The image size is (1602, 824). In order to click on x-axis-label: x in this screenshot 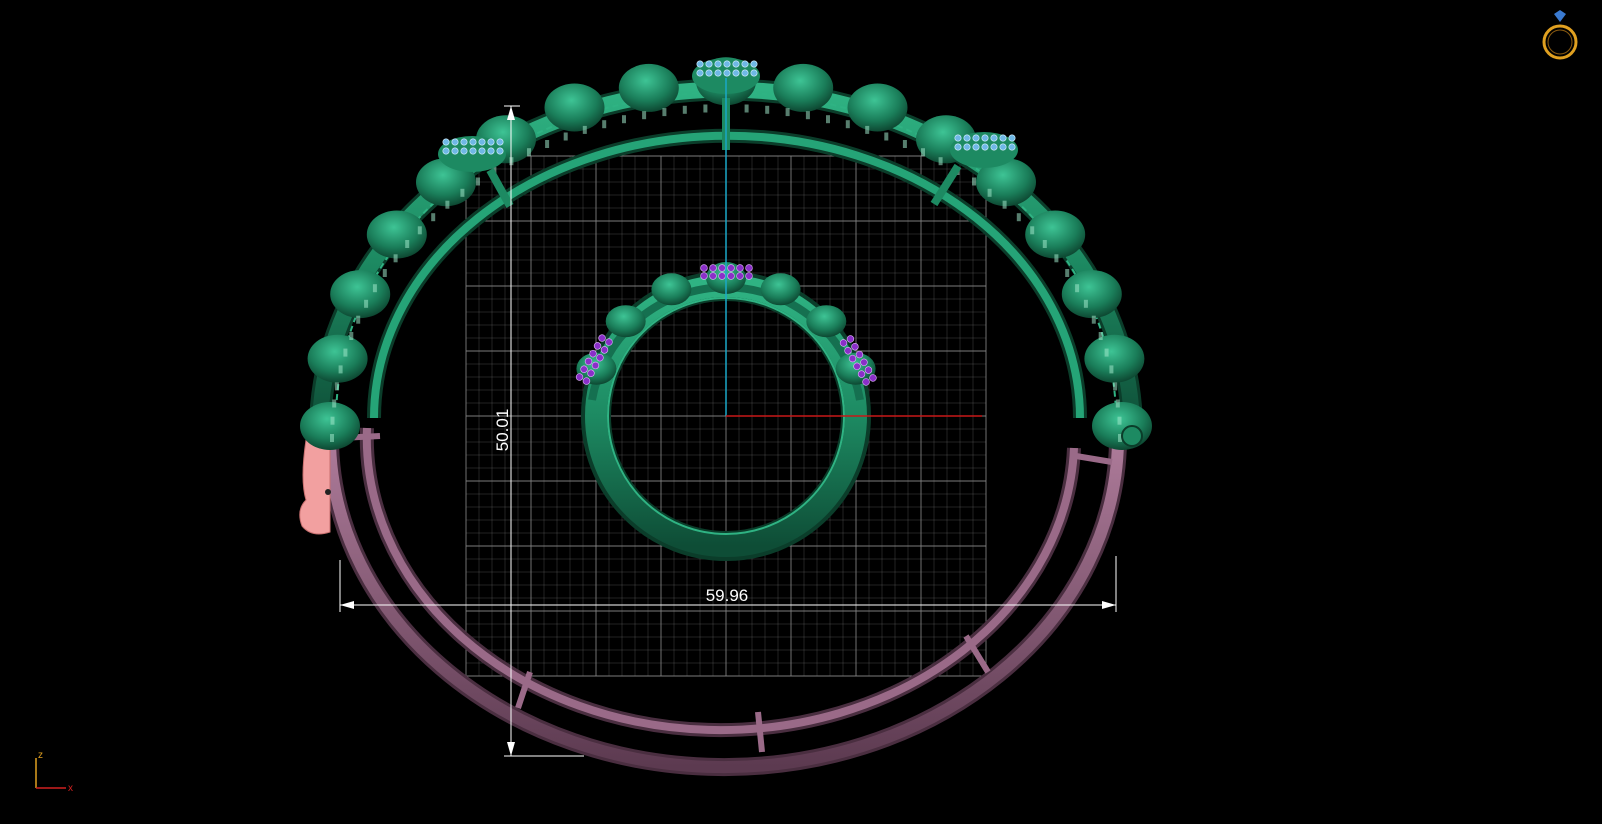, I will do `click(70, 788)`.